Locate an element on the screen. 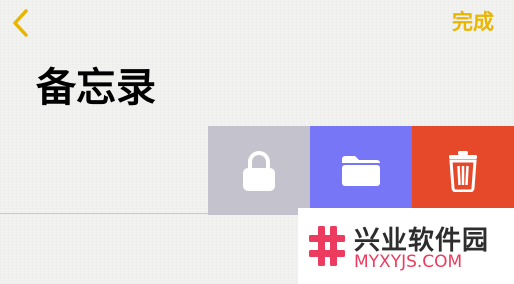  lock-icon is located at coordinates (259, 170).